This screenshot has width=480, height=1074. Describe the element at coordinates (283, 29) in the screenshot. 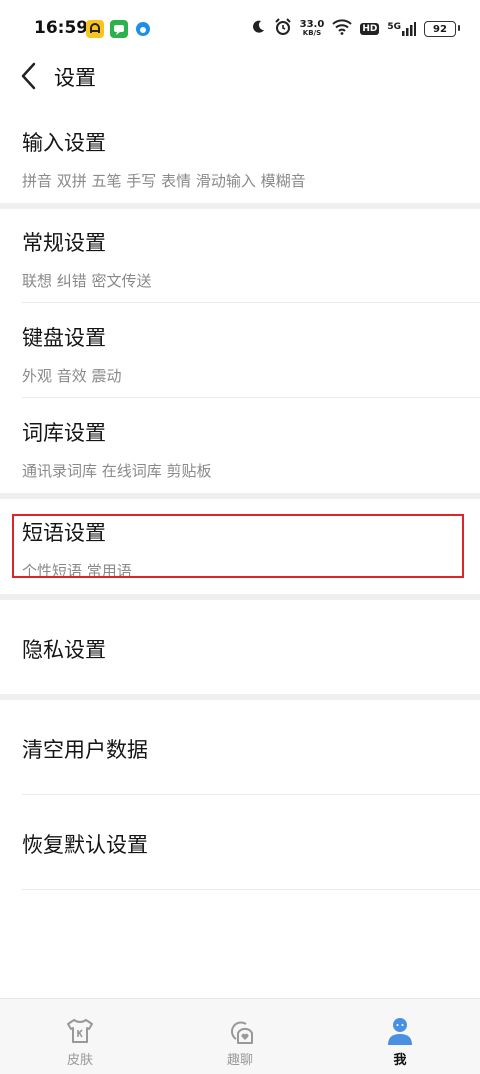

I see `alarm-clock-icon` at that location.